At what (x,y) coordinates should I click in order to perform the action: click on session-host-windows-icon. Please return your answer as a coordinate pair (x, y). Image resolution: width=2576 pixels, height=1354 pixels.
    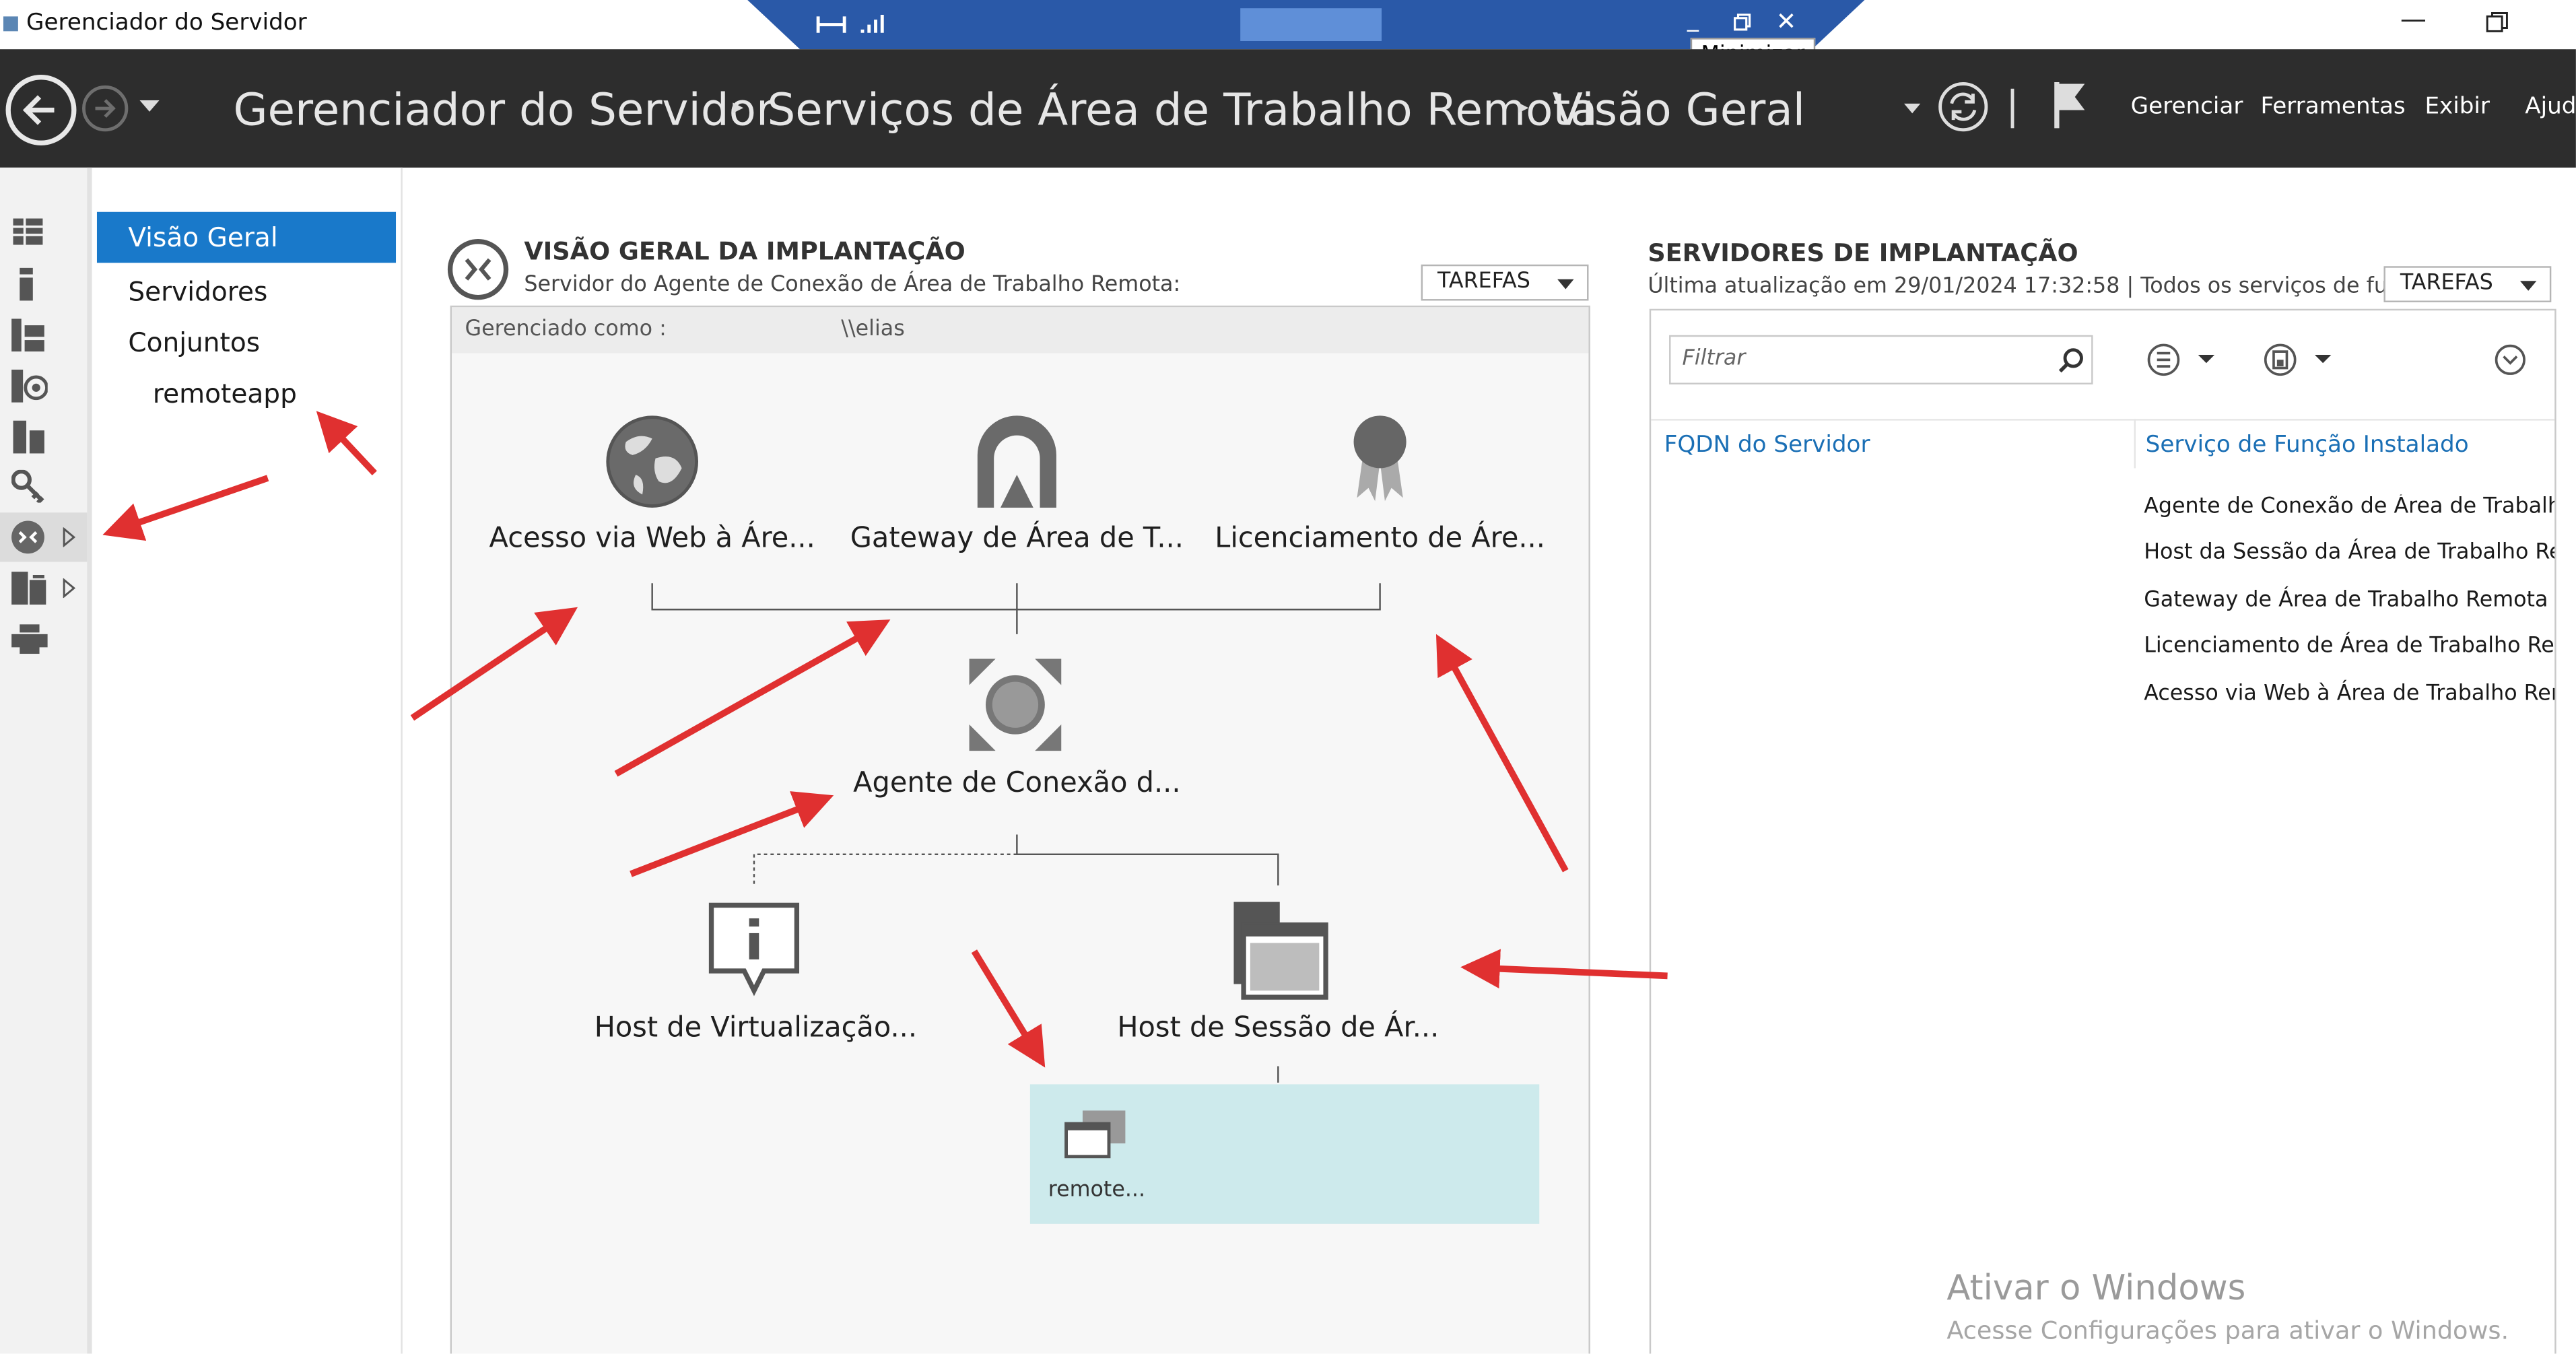
    Looking at the image, I should click on (1280, 950).